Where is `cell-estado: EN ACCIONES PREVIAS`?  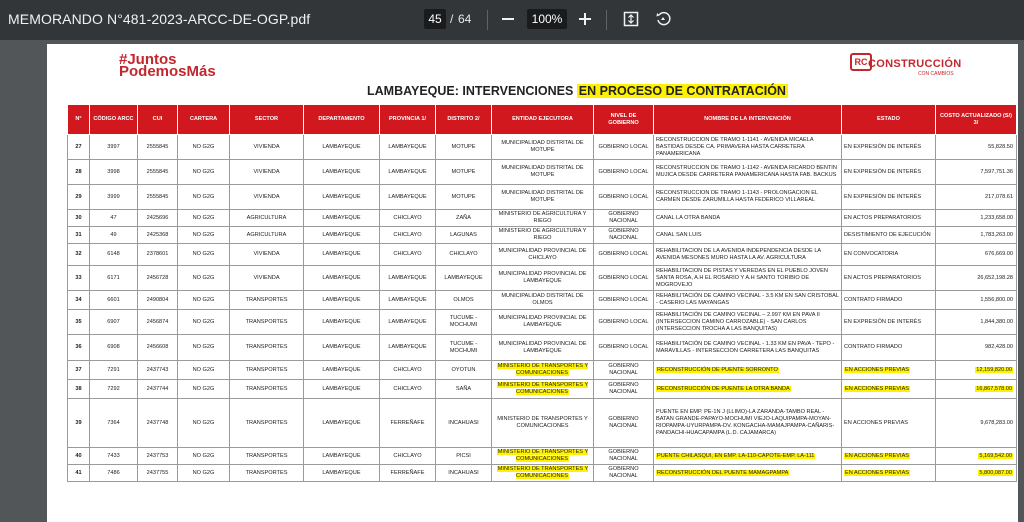
cell-estado: EN ACCIONES PREVIAS is located at coordinates (888, 423).